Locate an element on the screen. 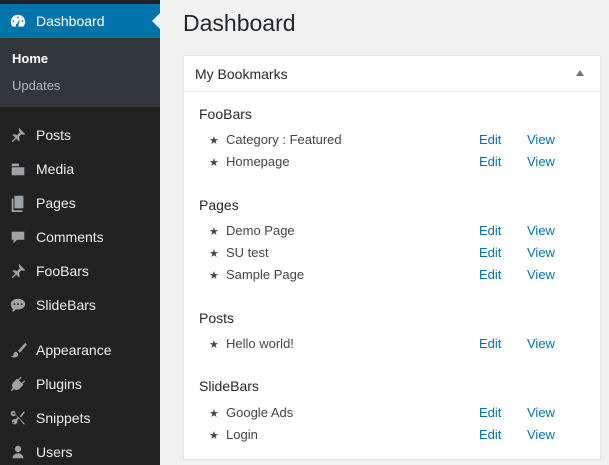  page-title: Dashboard is located at coordinates (239, 23).